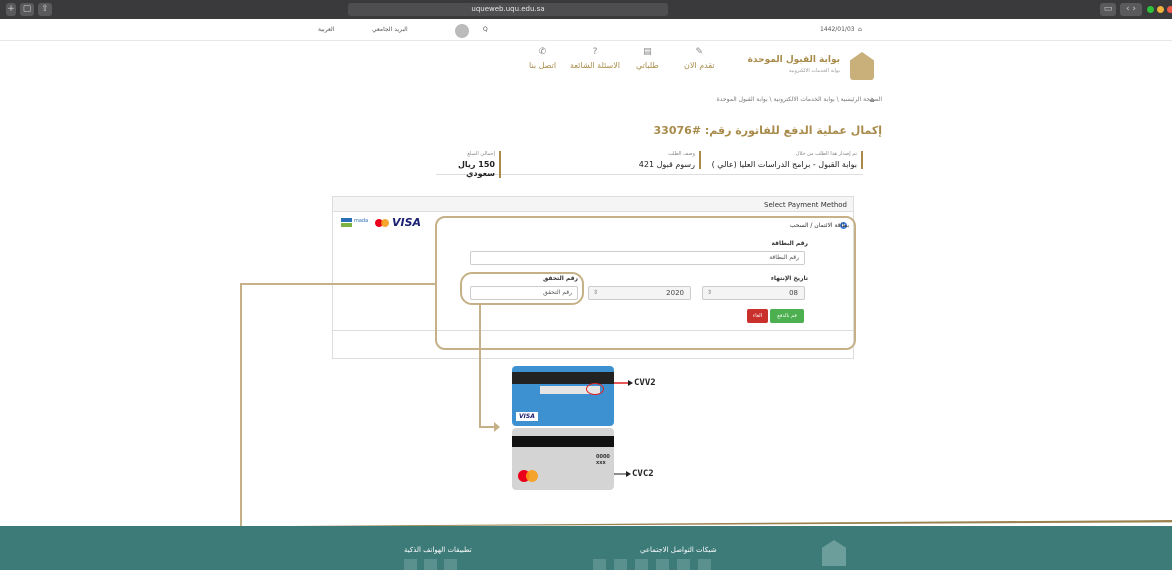 The width and height of the screenshot is (1172, 570). What do you see at coordinates (641, 564) in the screenshot?
I see `instagram-icon` at bounding box center [641, 564].